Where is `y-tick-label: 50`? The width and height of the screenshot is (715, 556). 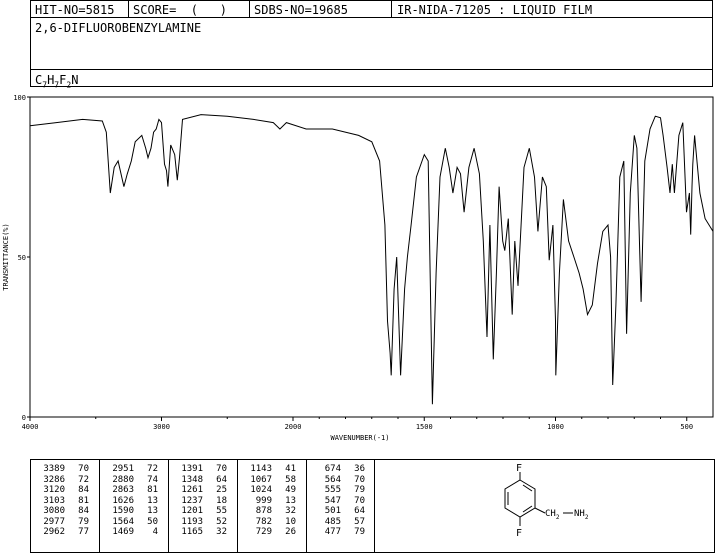
y-tick-label: 50 is located at coordinates (22, 258).